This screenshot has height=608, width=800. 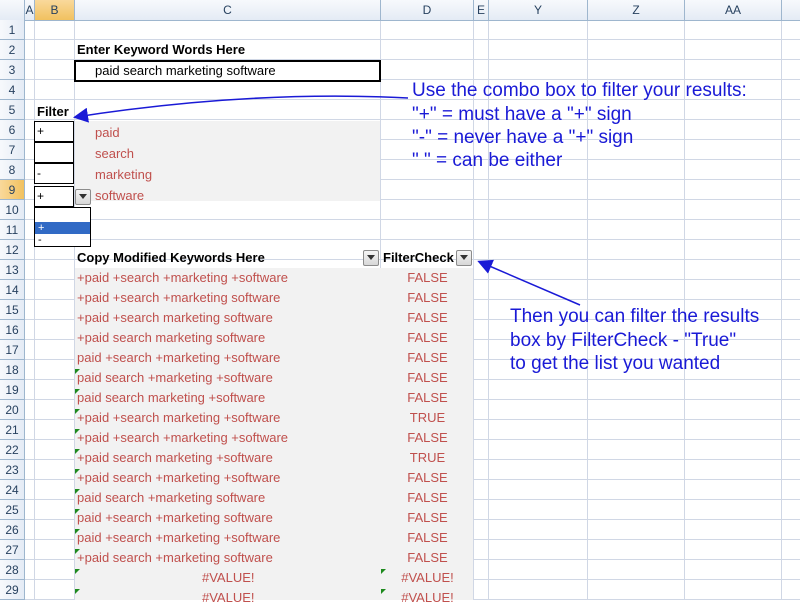 What do you see at coordinates (529, 282) in the screenshot?
I see `arrow-to-filtercheck` at bounding box center [529, 282].